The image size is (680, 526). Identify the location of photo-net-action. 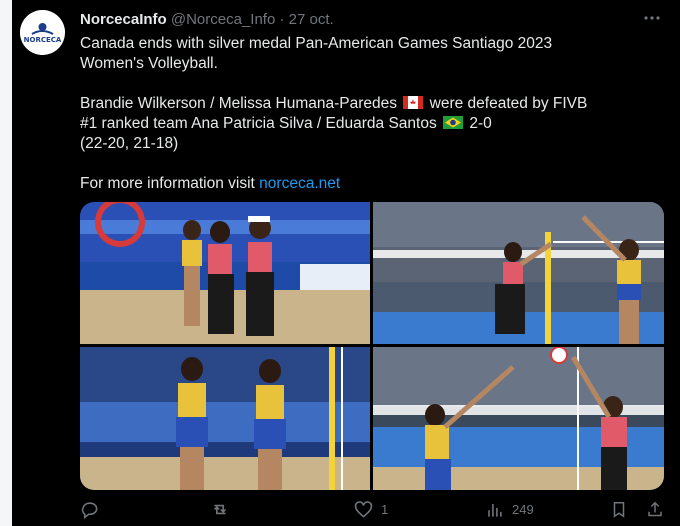
(518, 273).